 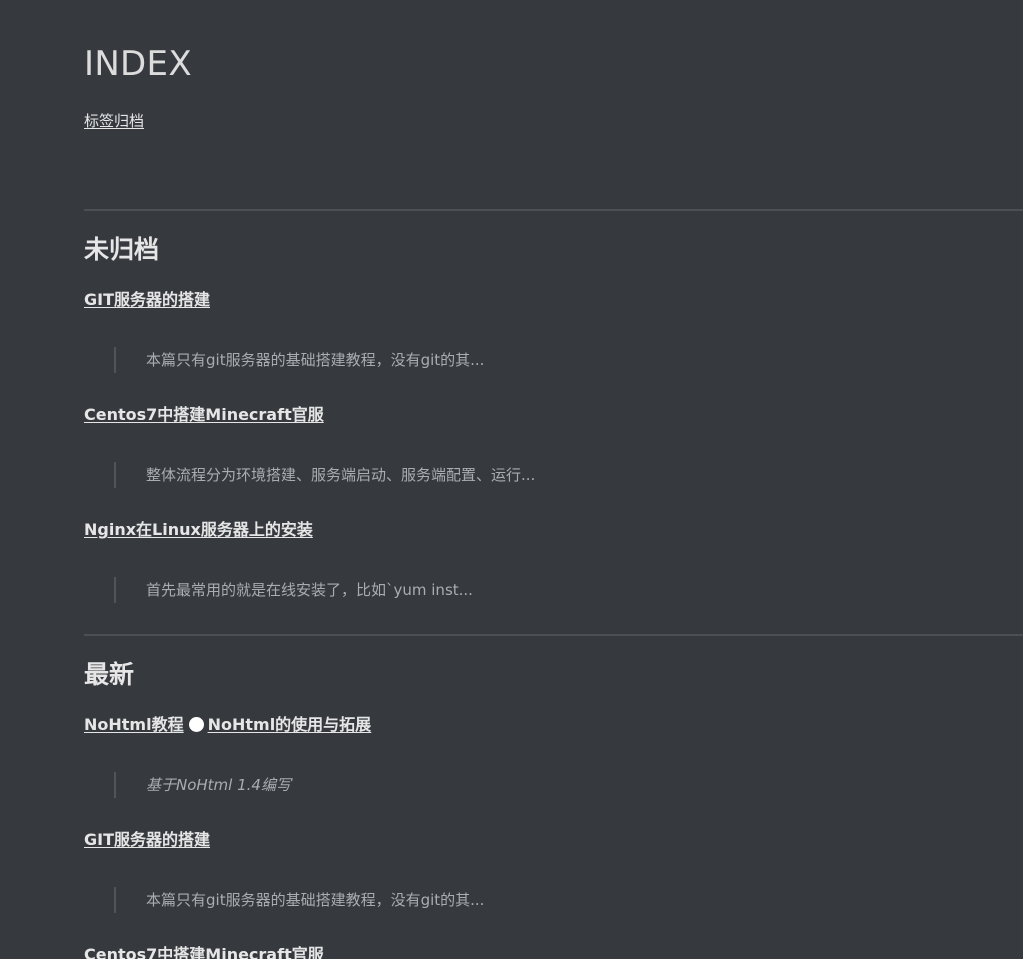 I want to click on post-title-link: Nginx在Linux服务器上的安装, so click(x=198, y=530).